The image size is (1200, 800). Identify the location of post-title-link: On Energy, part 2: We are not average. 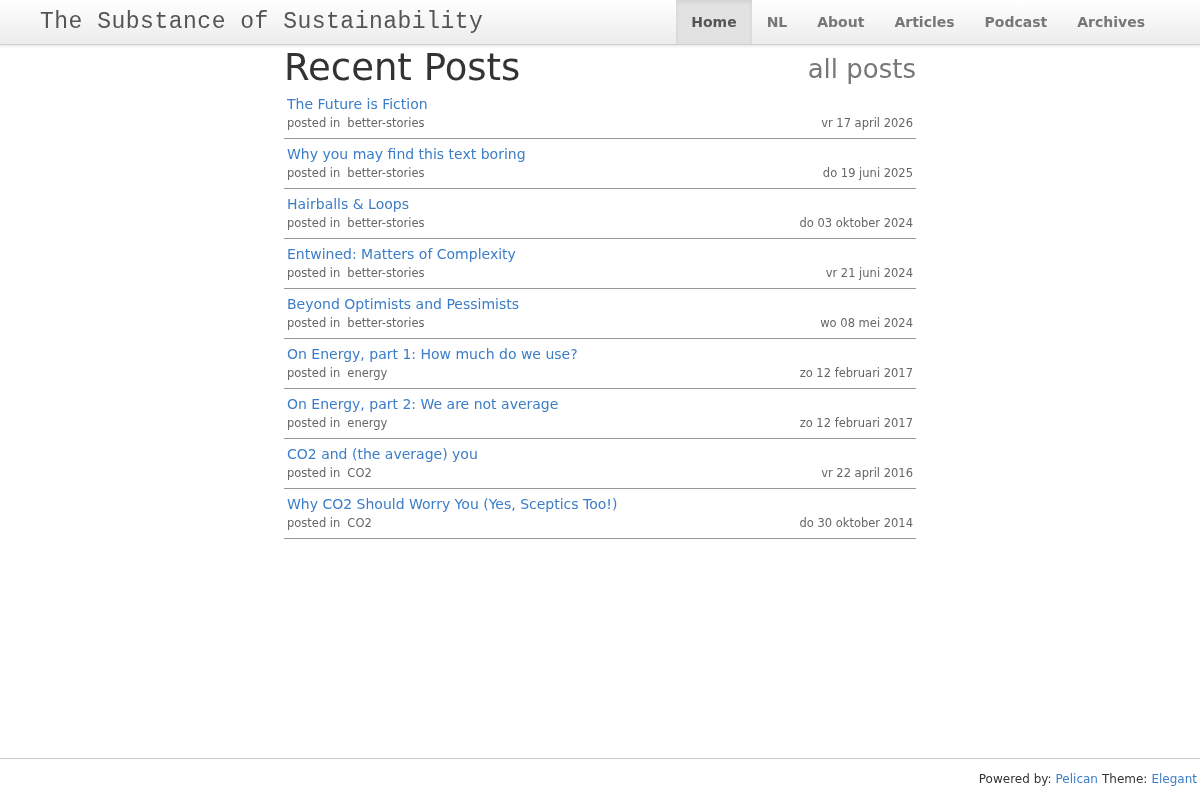
(423, 404).